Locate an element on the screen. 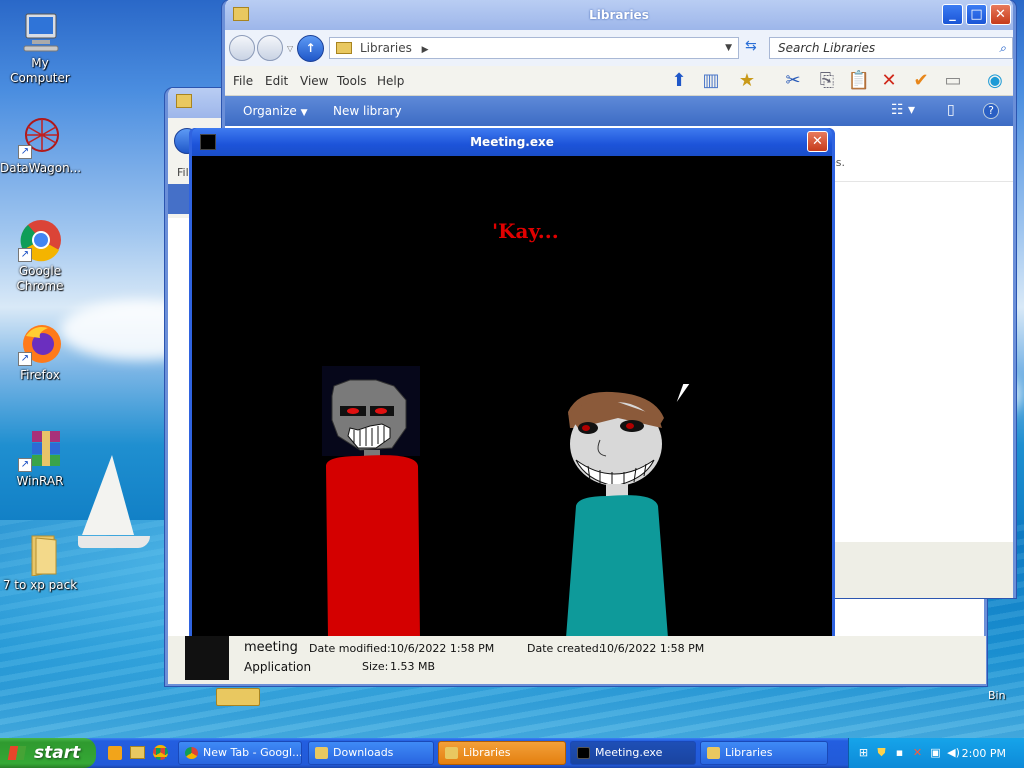 The width and height of the screenshot is (1024, 768). library-folder-icon is located at coordinates (344, 48).